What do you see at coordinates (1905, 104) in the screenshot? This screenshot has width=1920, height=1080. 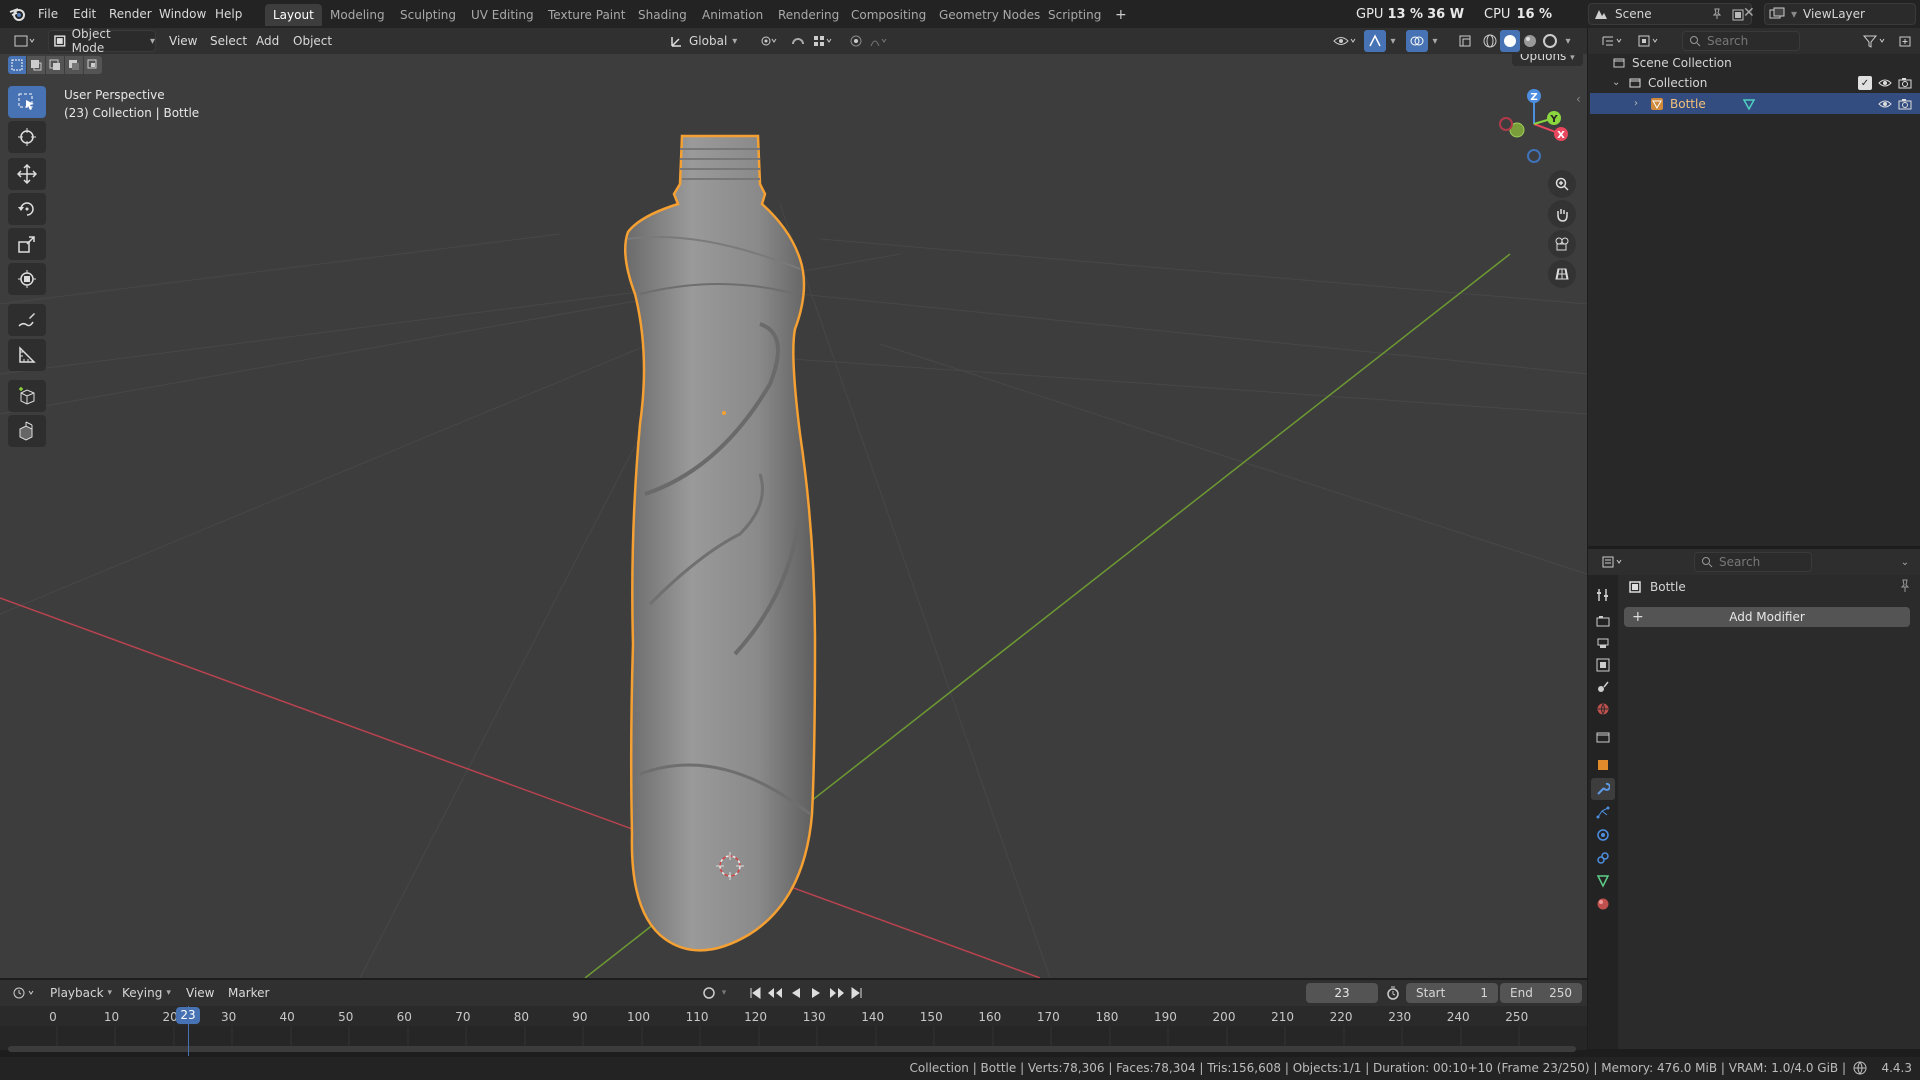 I see `bottle-render-icon` at bounding box center [1905, 104].